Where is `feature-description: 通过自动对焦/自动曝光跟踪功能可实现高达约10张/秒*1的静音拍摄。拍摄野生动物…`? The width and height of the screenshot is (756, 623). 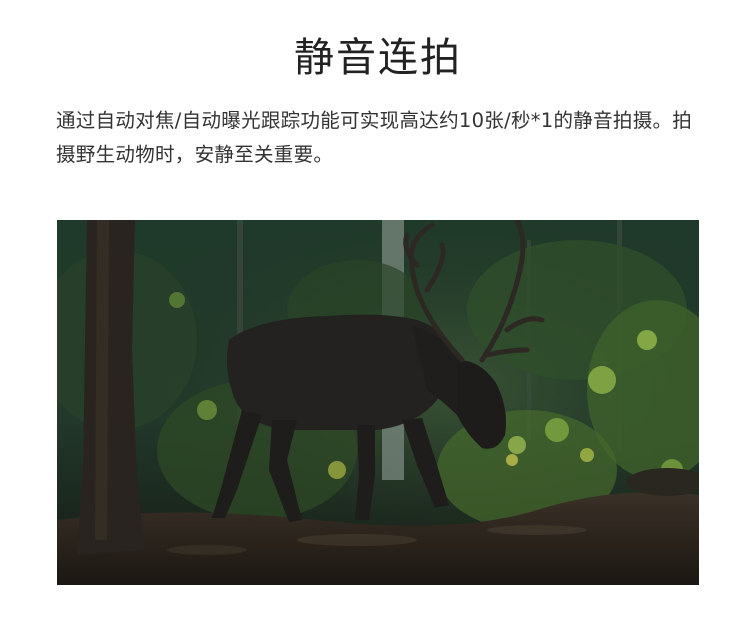
feature-description: 通过自动对焦/自动曝光跟踪功能可实现高达约10张/秒*1的静音拍摄。拍摄野生动物… is located at coordinates (374, 137).